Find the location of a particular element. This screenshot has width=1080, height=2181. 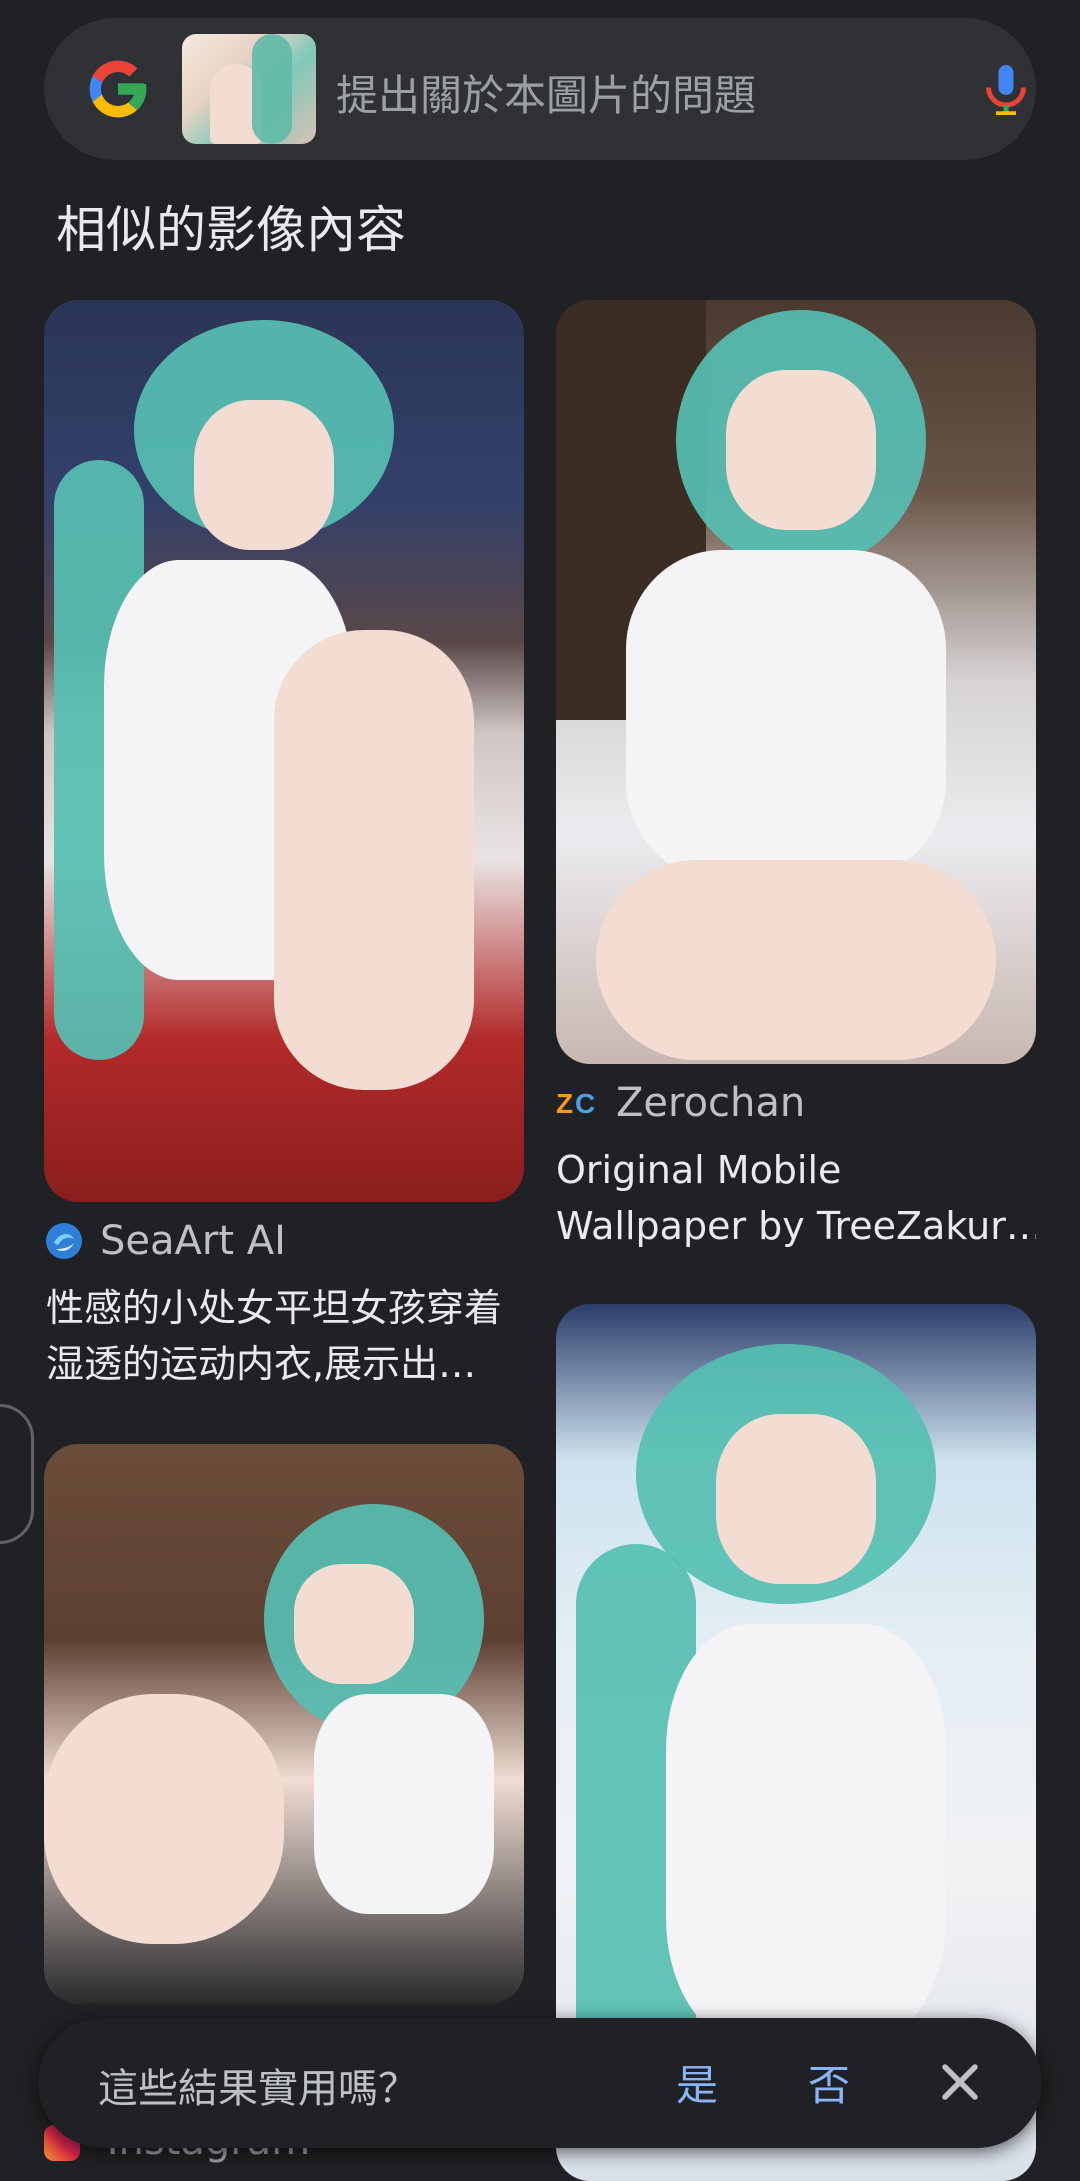

result-source-2: Z C Zerochan is located at coordinates (680, 1103).